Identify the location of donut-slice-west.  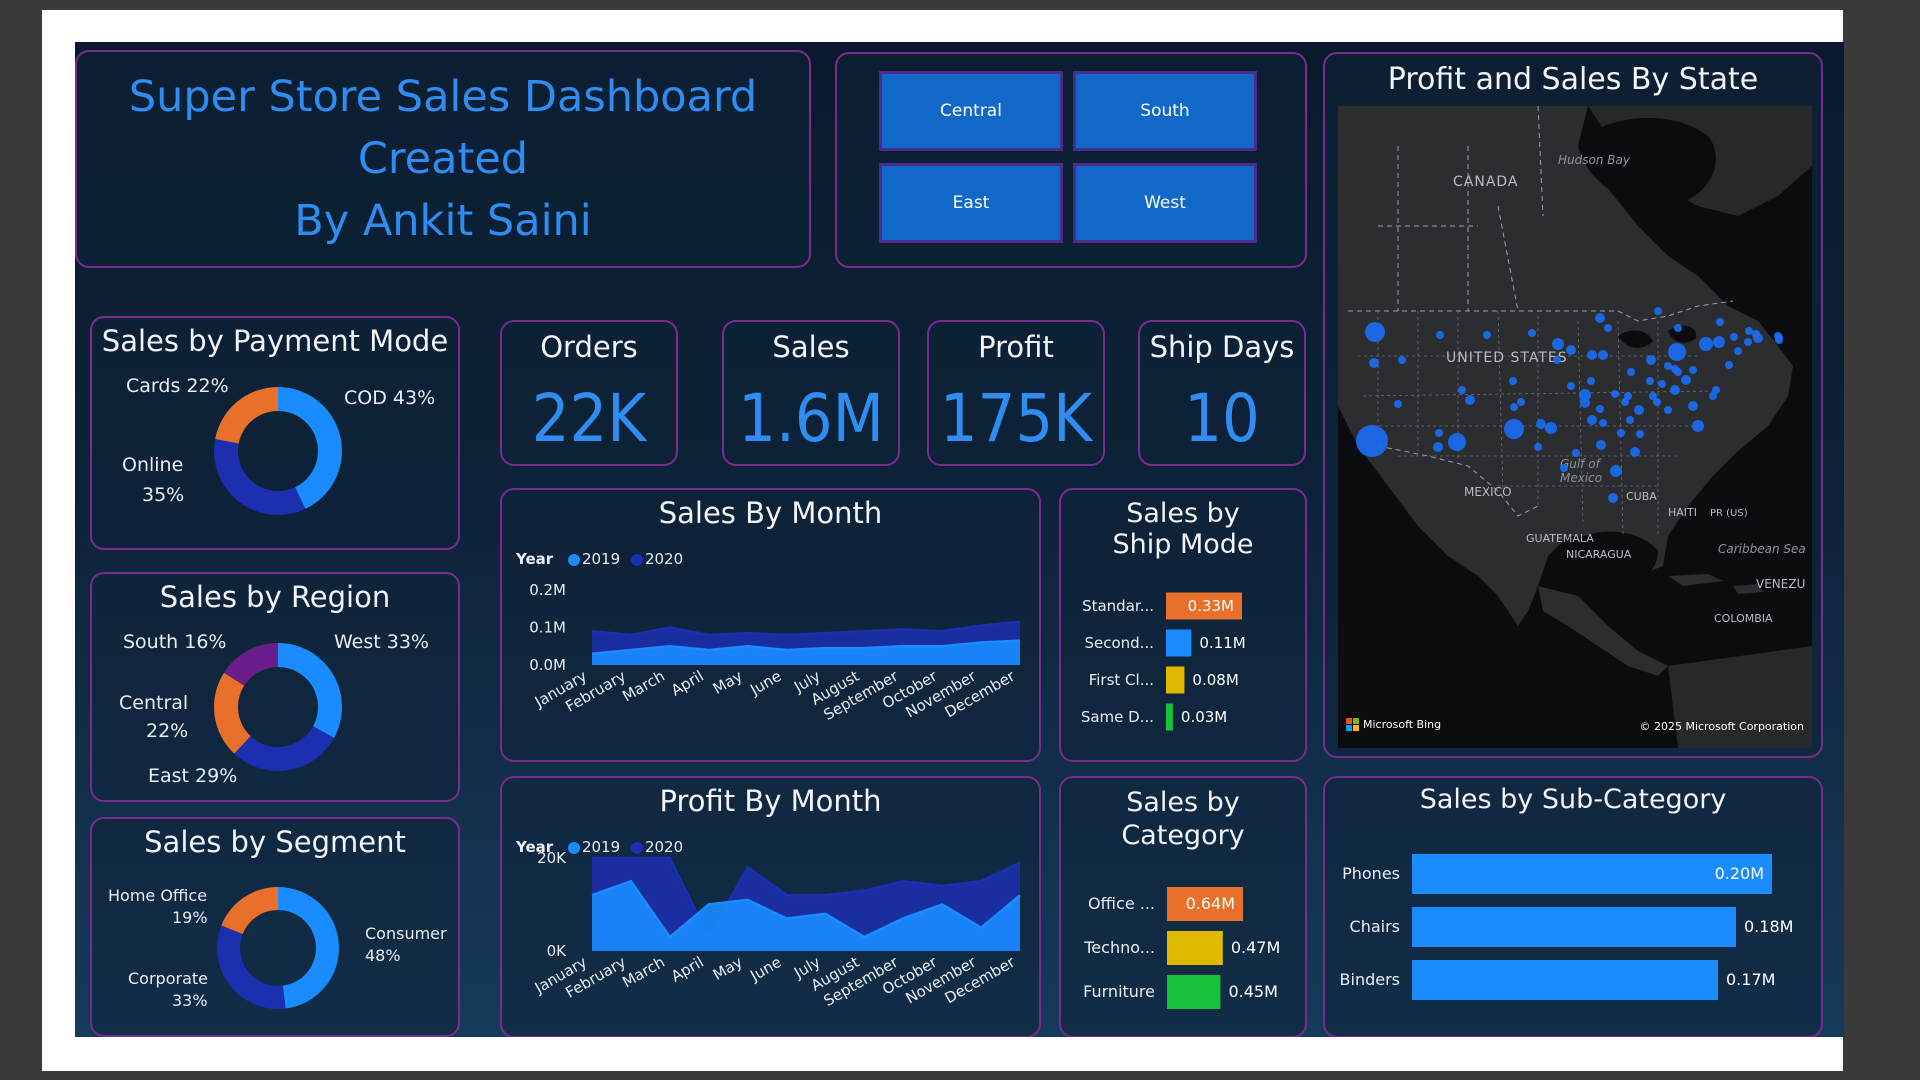
(310, 690).